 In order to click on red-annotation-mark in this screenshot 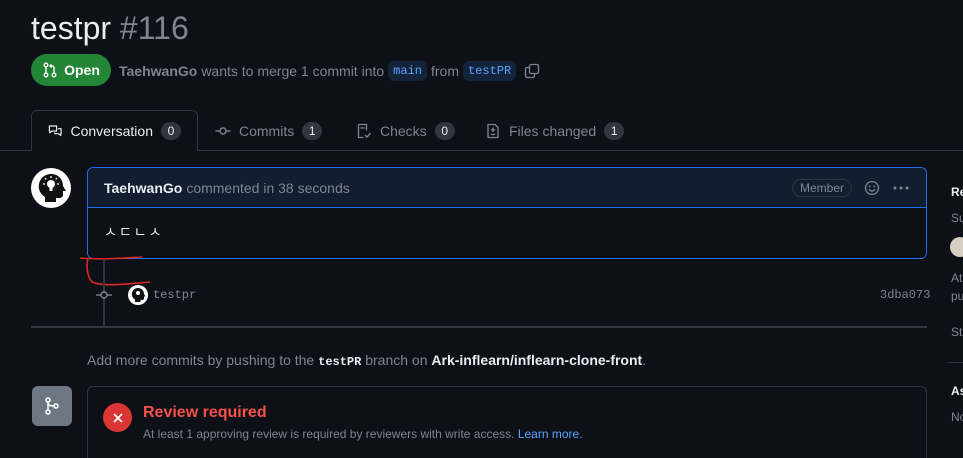, I will do `click(115, 271)`.